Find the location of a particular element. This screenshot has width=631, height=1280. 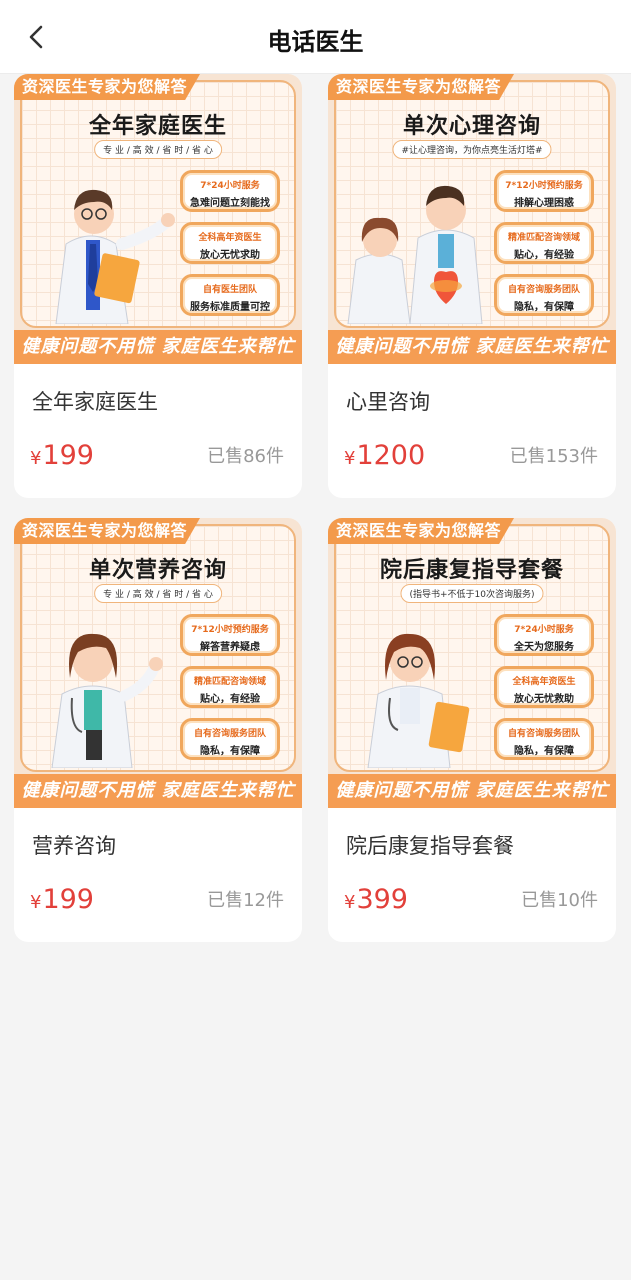

feature-pill: 7*24小时服务 全天为您服务 is located at coordinates (544, 635).